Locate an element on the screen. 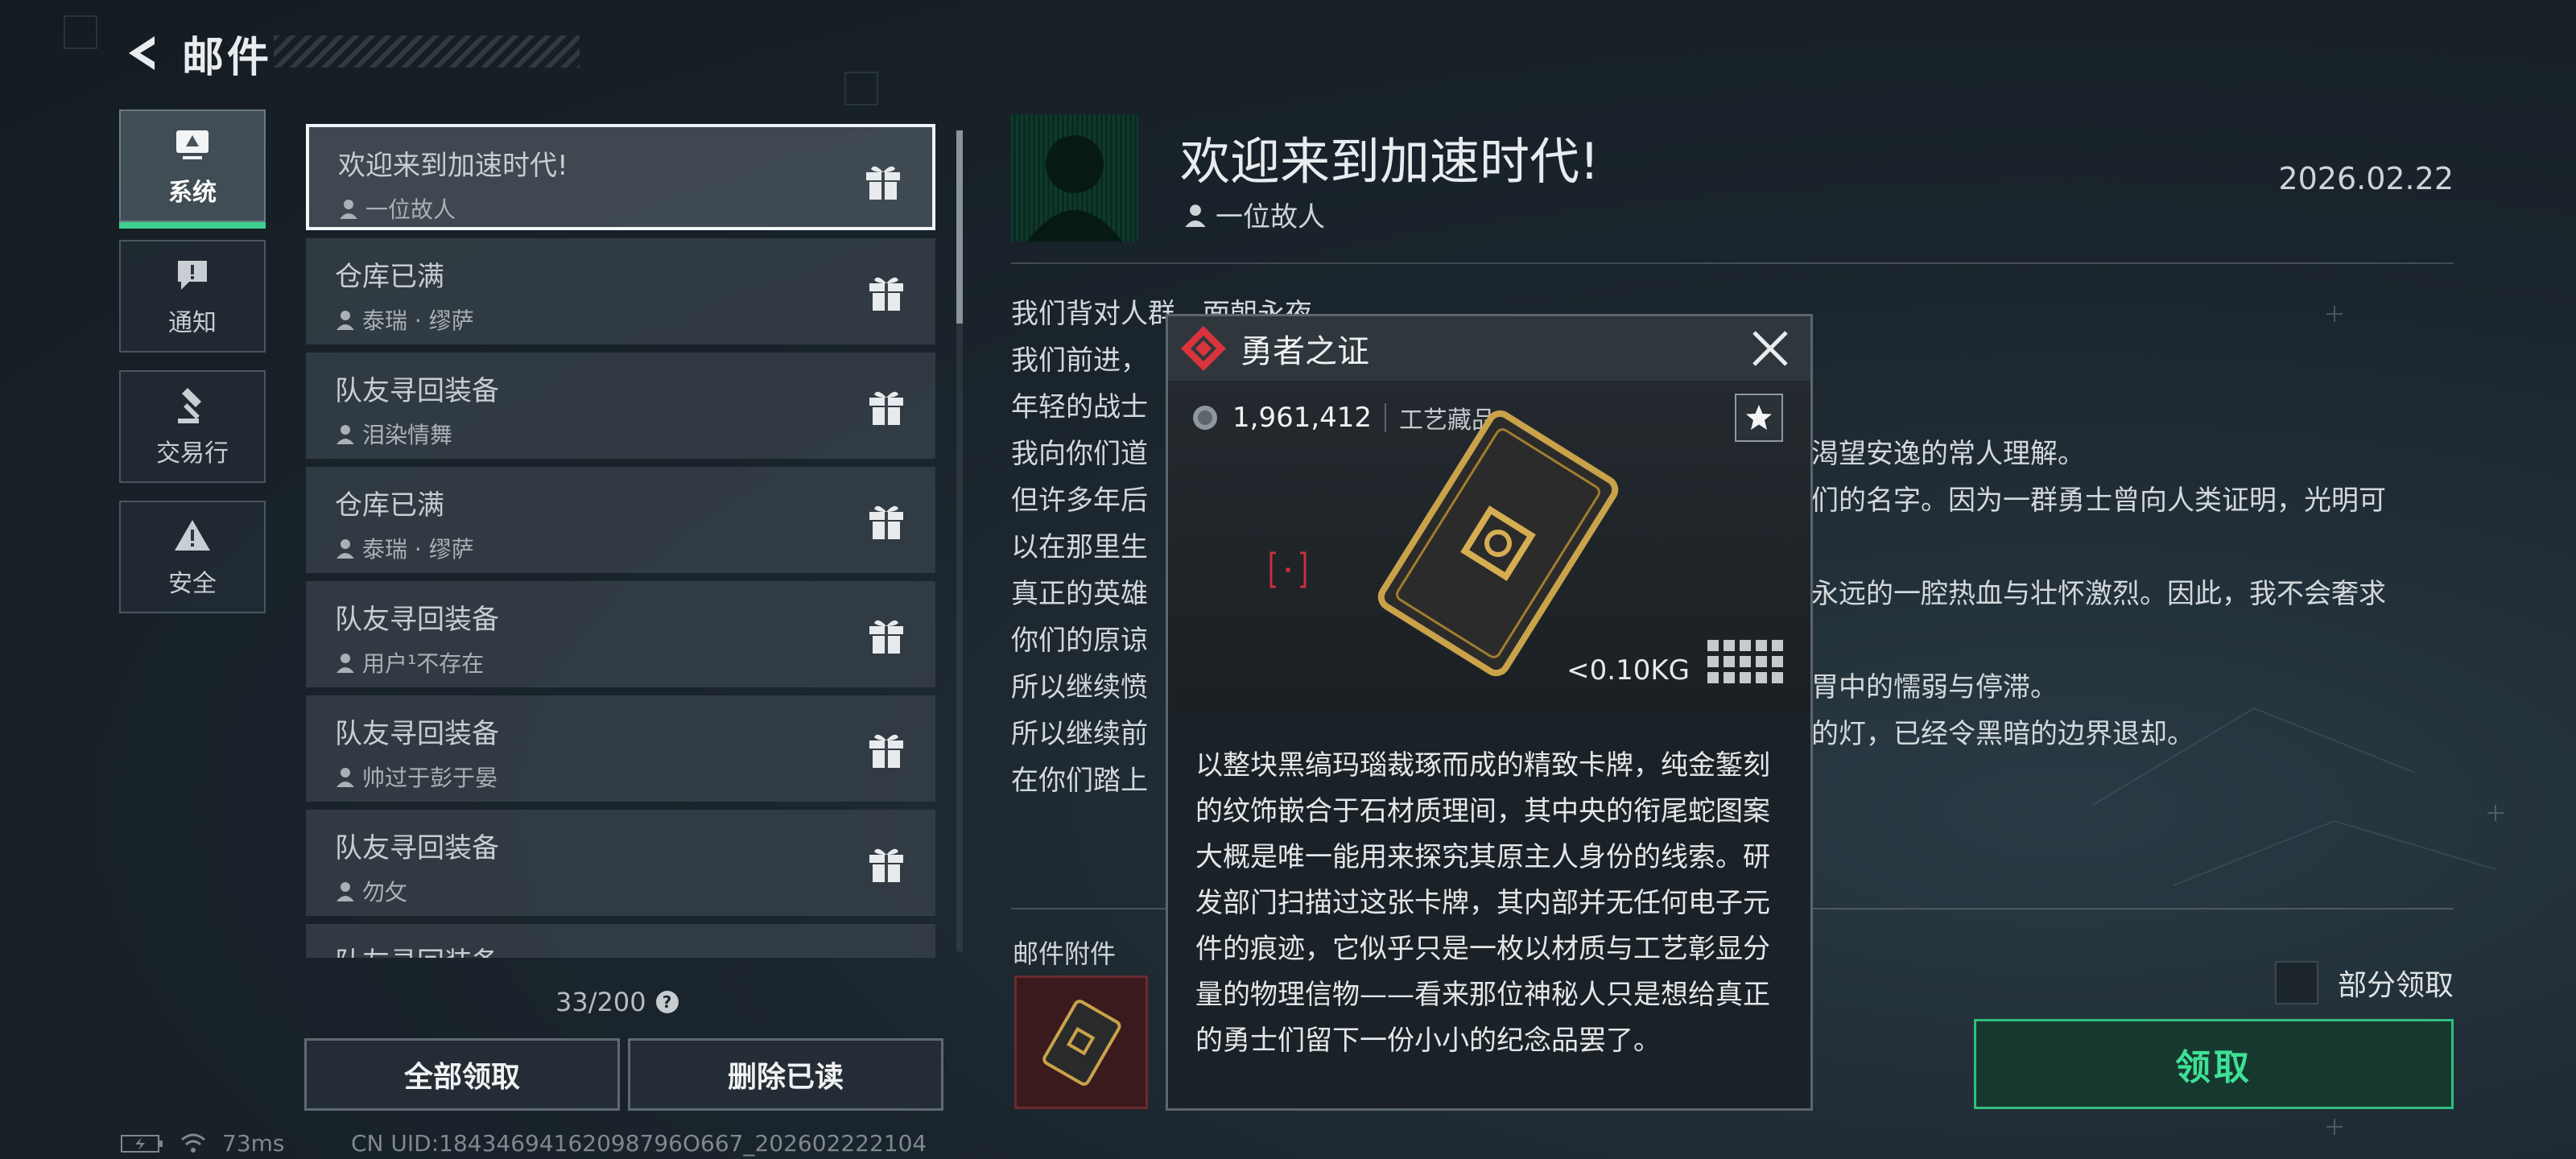 The height and width of the screenshot is (1159, 2576). back-arrow-icon is located at coordinates (142, 53).